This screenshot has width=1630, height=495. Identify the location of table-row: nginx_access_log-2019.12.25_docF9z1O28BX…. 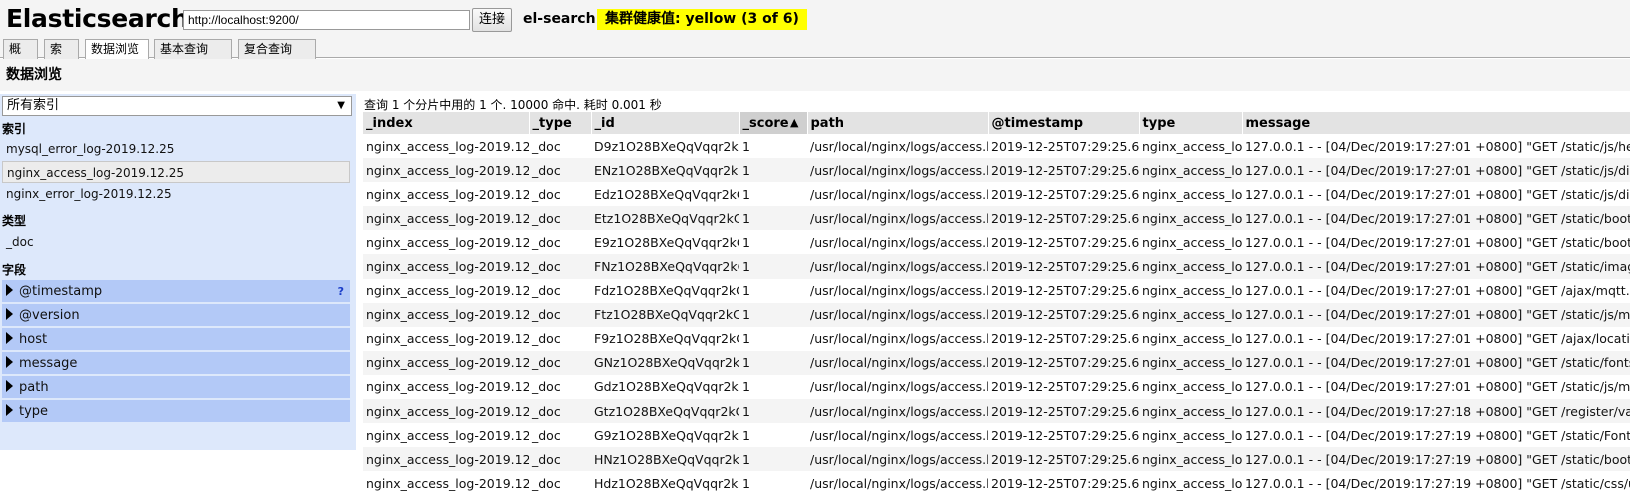
(996, 338).